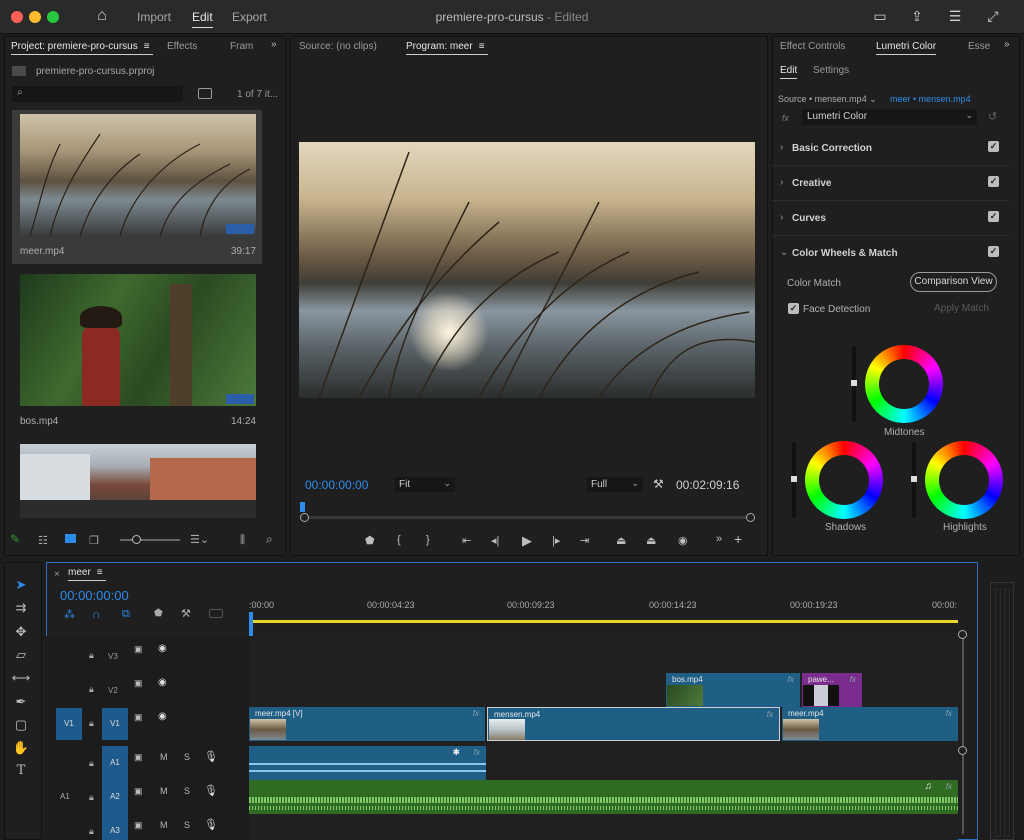 The image size is (1024, 840). Describe the element at coordinates (82, 48) in the screenshot. I see `tab-project: Project: premiere-pro-cursus ≡` at that location.